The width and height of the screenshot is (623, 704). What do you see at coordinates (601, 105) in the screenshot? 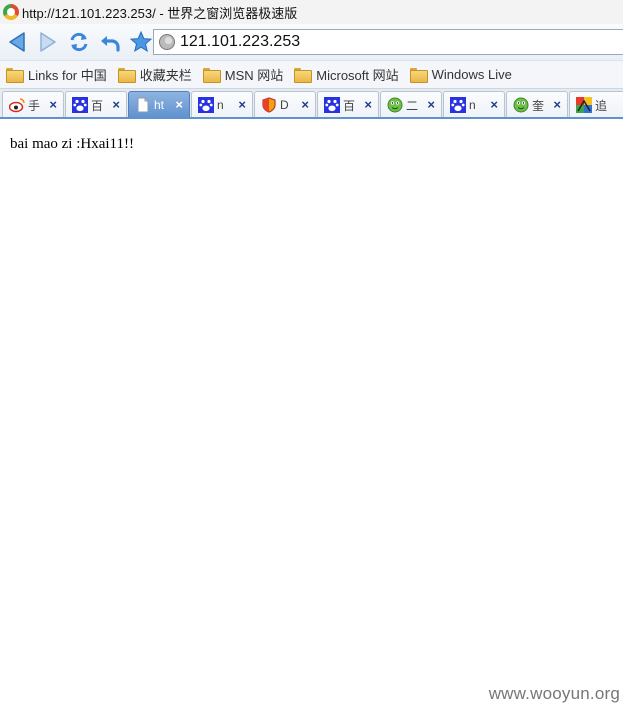
I see `tab-label: 追` at bounding box center [601, 105].